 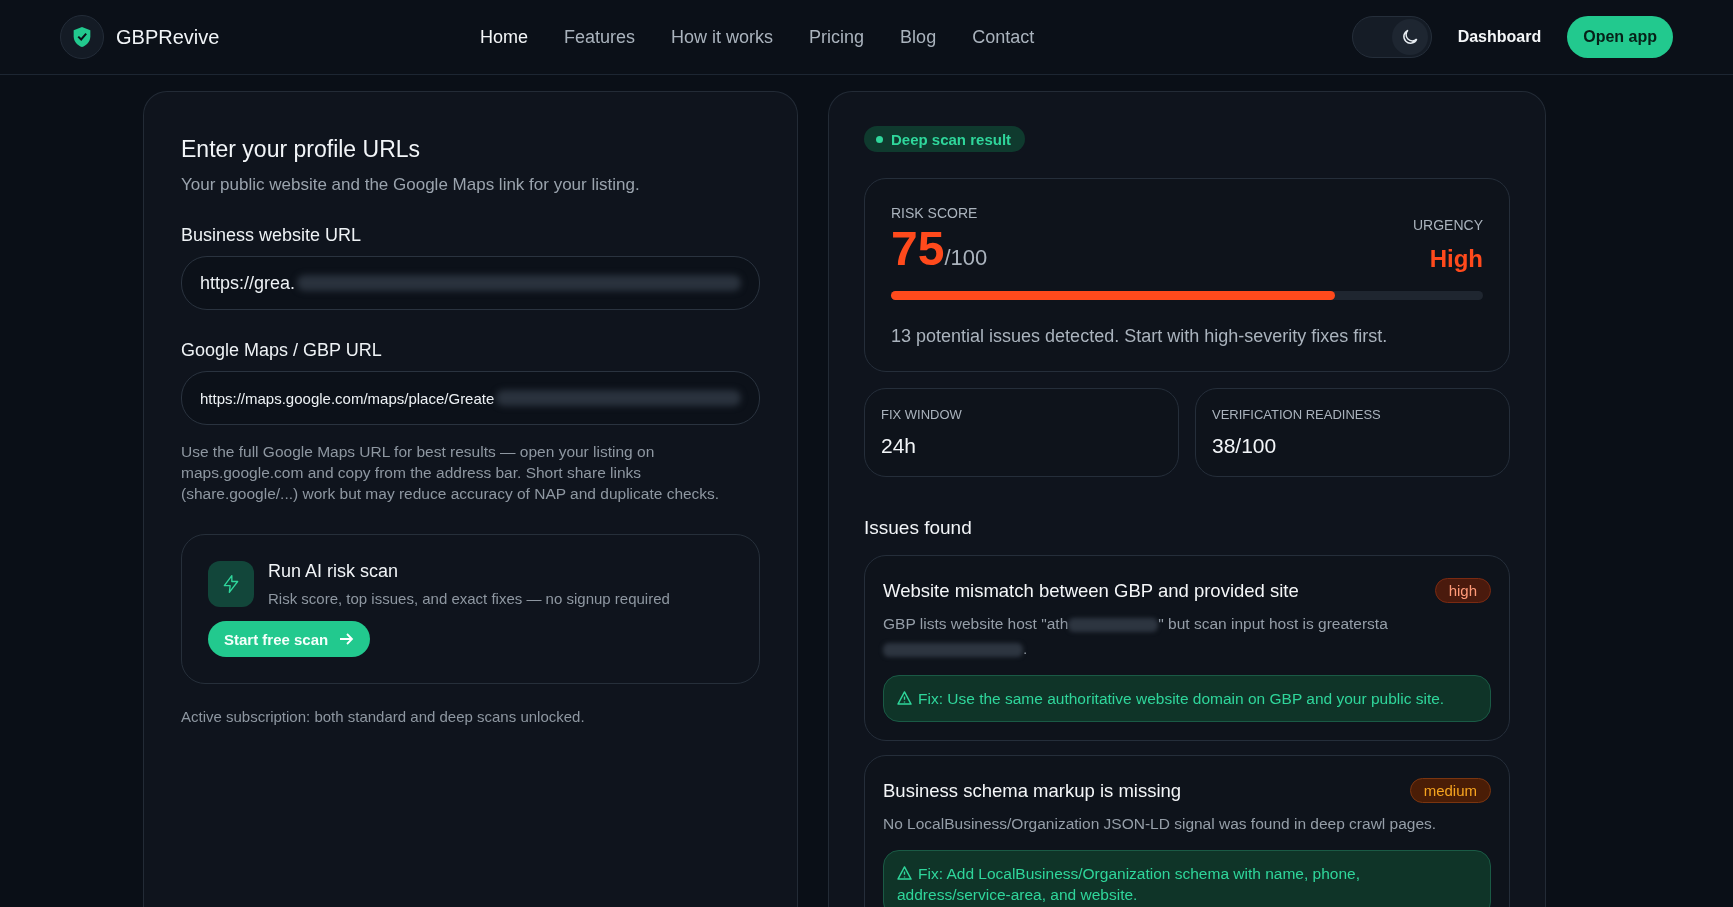 What do you see at coordinates (1140, 336) in the screenshot?
I see `risk-summary: 13 potential issues detected. Start with high-severity fixes first.` at bounding box center [1140, 336].